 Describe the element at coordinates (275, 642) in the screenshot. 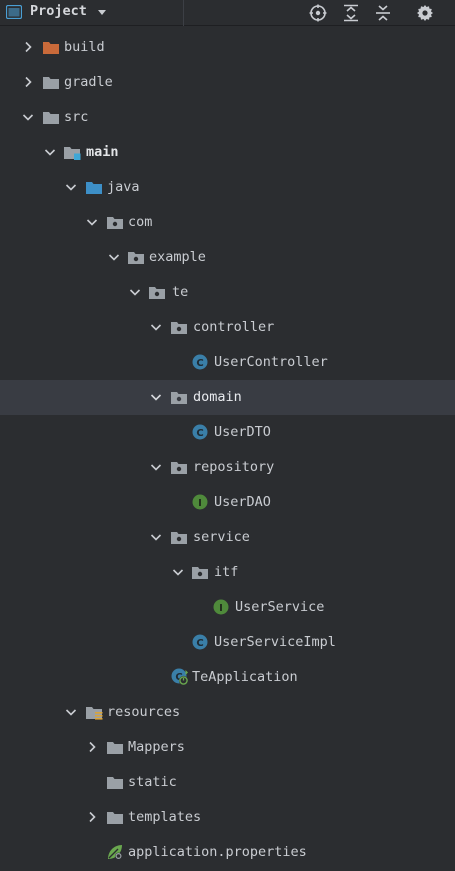

I see `tree-node-label: UserServiceImpl` at that location.